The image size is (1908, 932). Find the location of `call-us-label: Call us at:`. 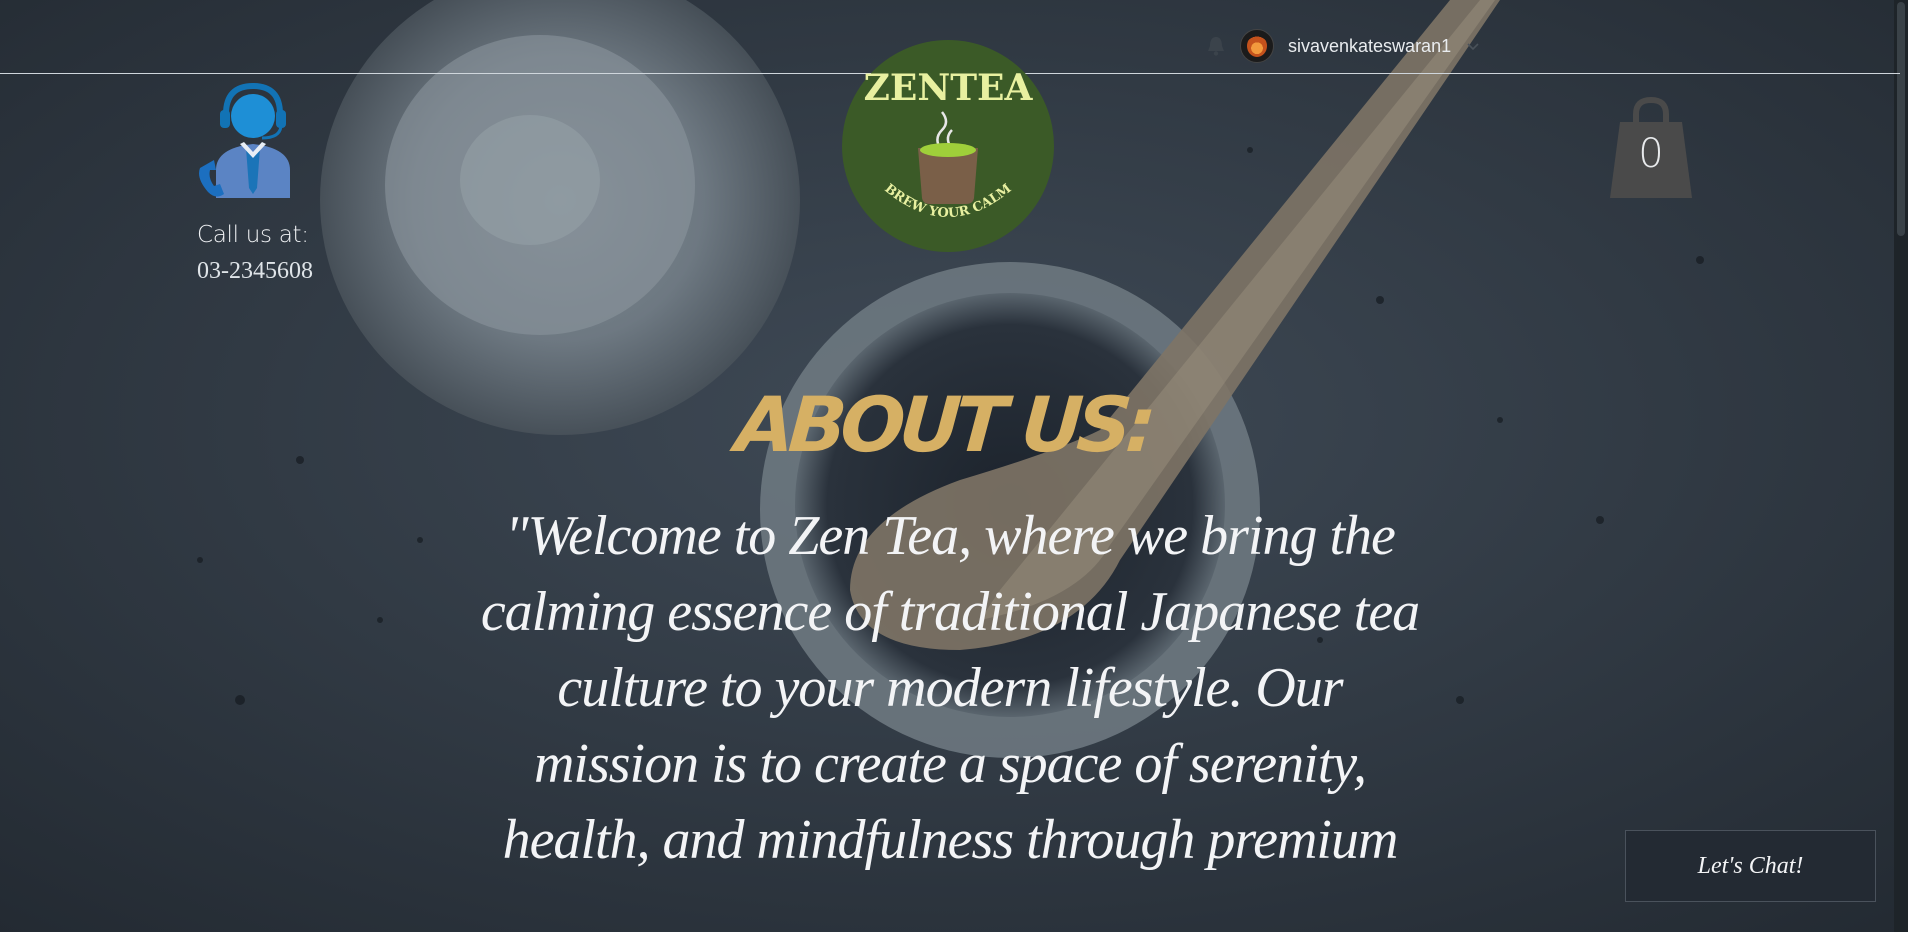

call-us-label: Call us at: is located at coordinates (253, 235).